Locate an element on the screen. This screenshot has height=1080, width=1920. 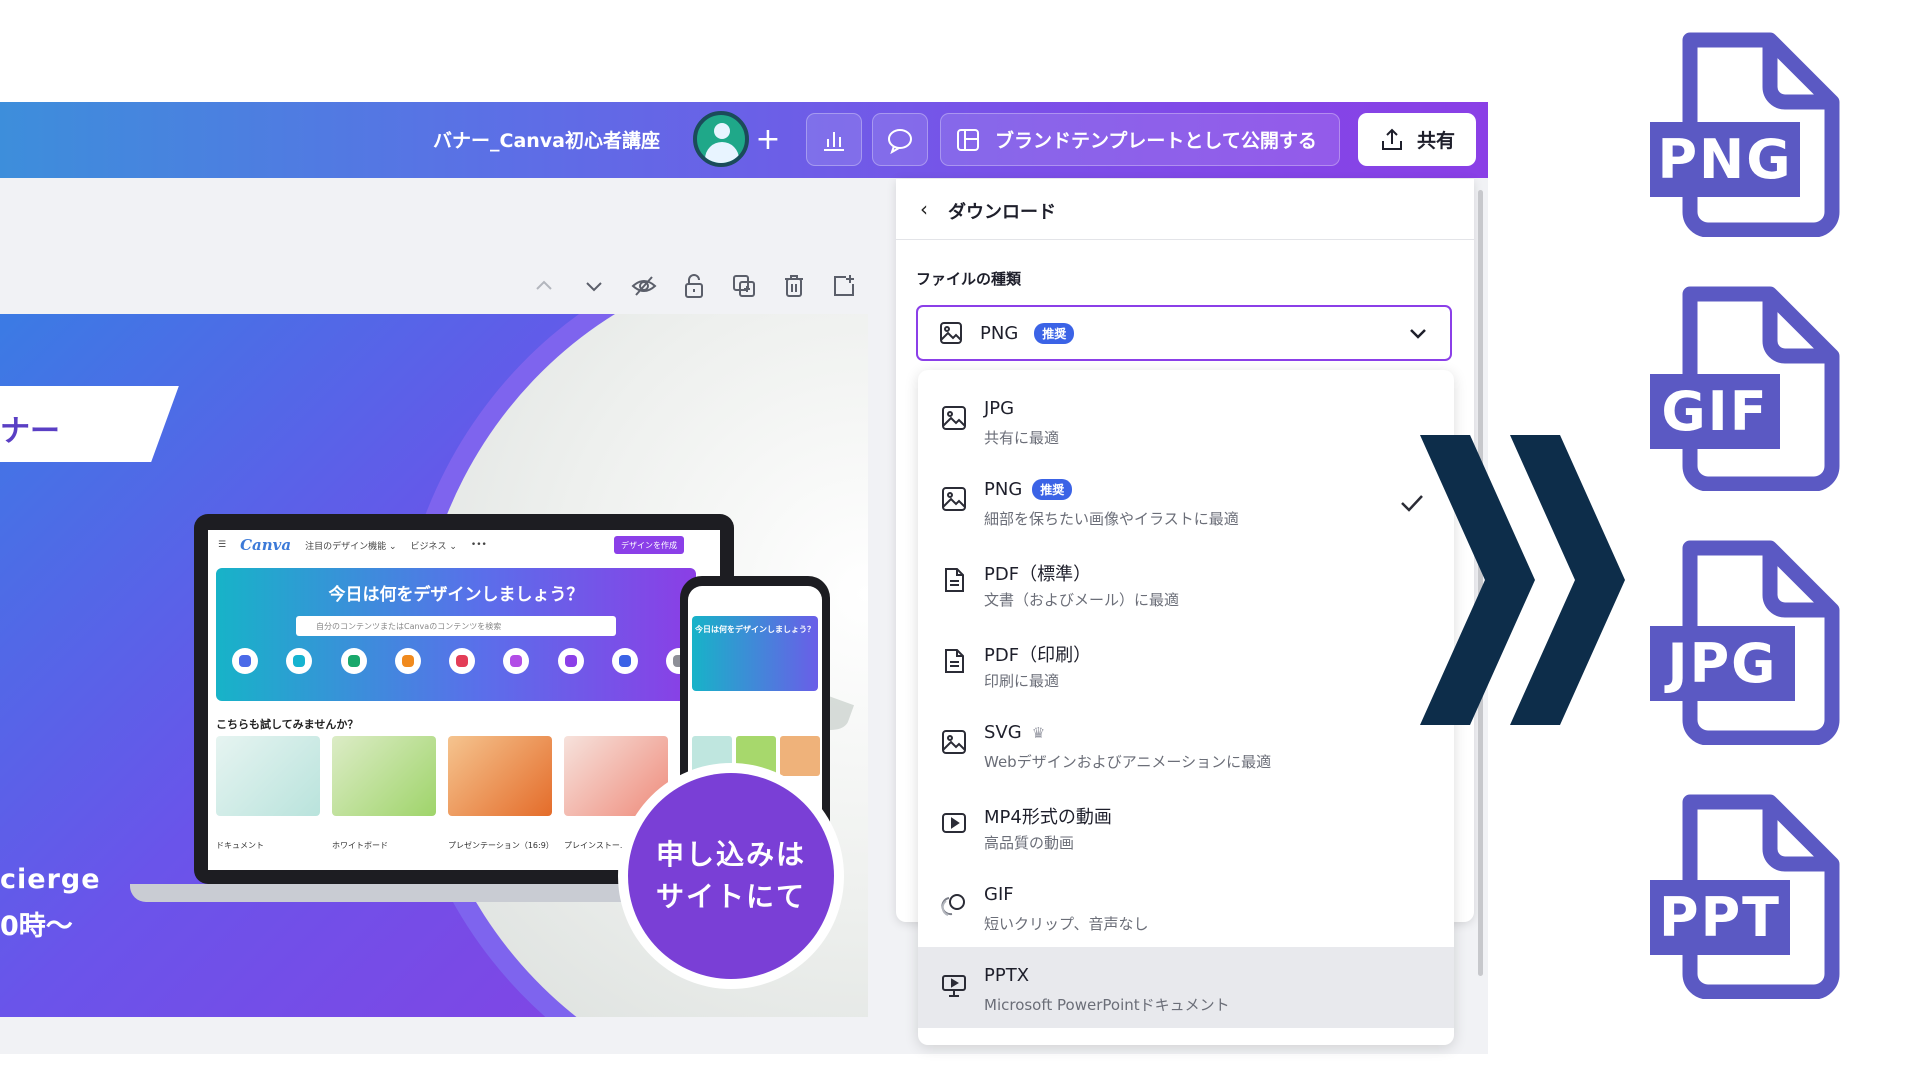
gif-circles-icon is located at coordinates (953, 905).